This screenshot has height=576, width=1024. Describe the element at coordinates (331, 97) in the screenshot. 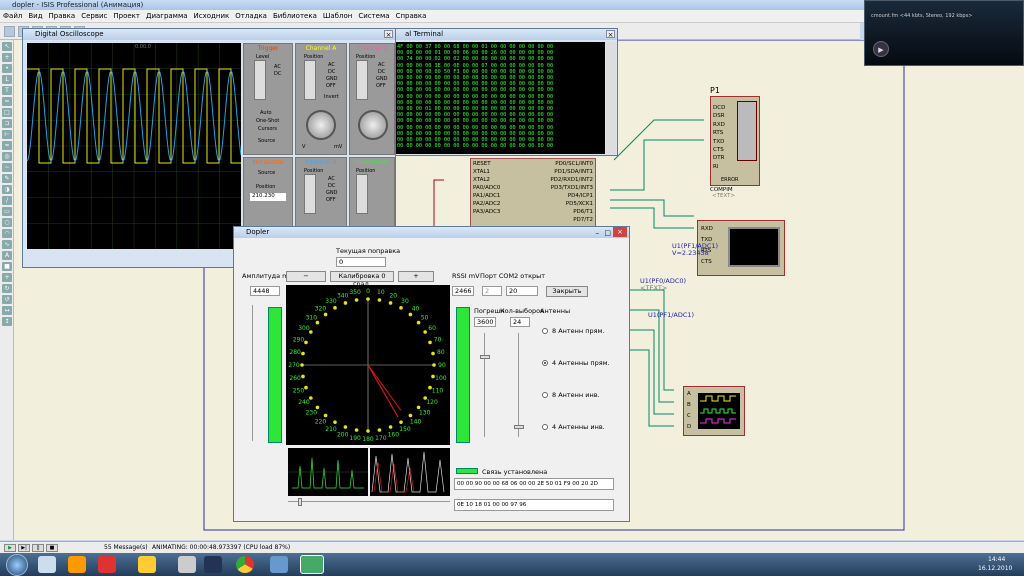

I see `cha-invert: Invert` at that location.